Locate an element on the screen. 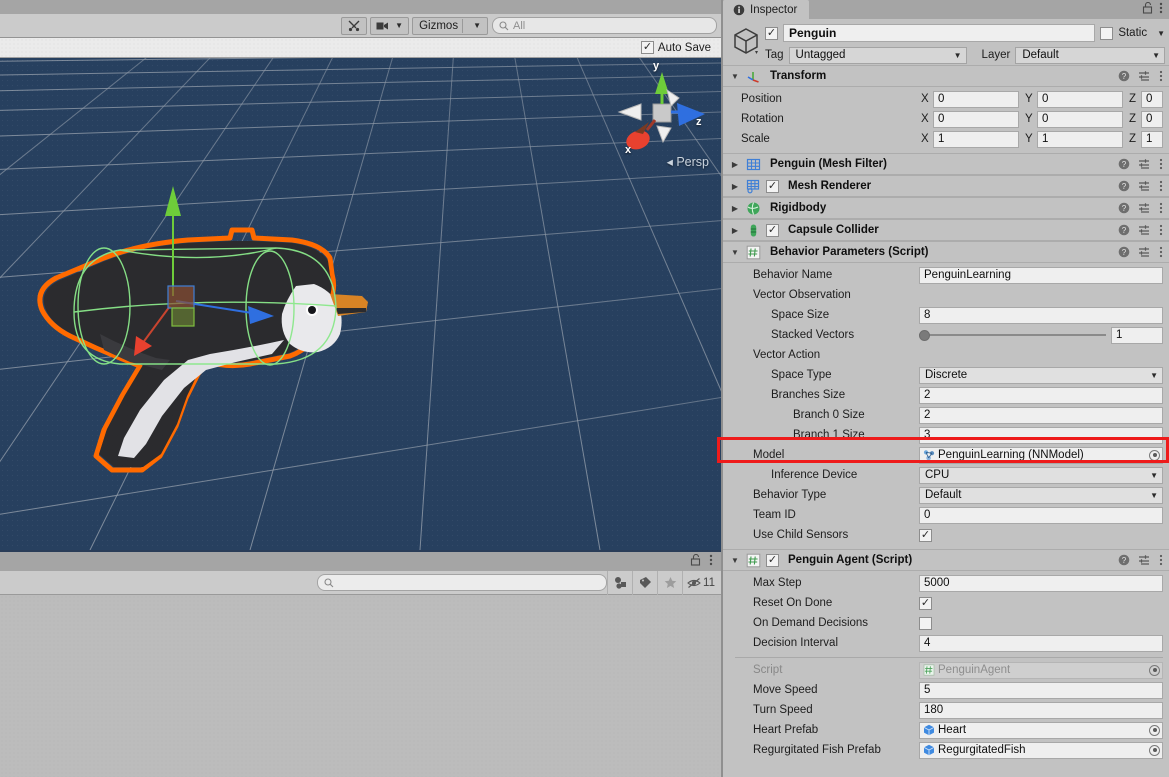 The height and width of the screenshot is (777, 1169). rigidbody-component-header: ▶ Rigidbody? is located at coordinates (946, 208).